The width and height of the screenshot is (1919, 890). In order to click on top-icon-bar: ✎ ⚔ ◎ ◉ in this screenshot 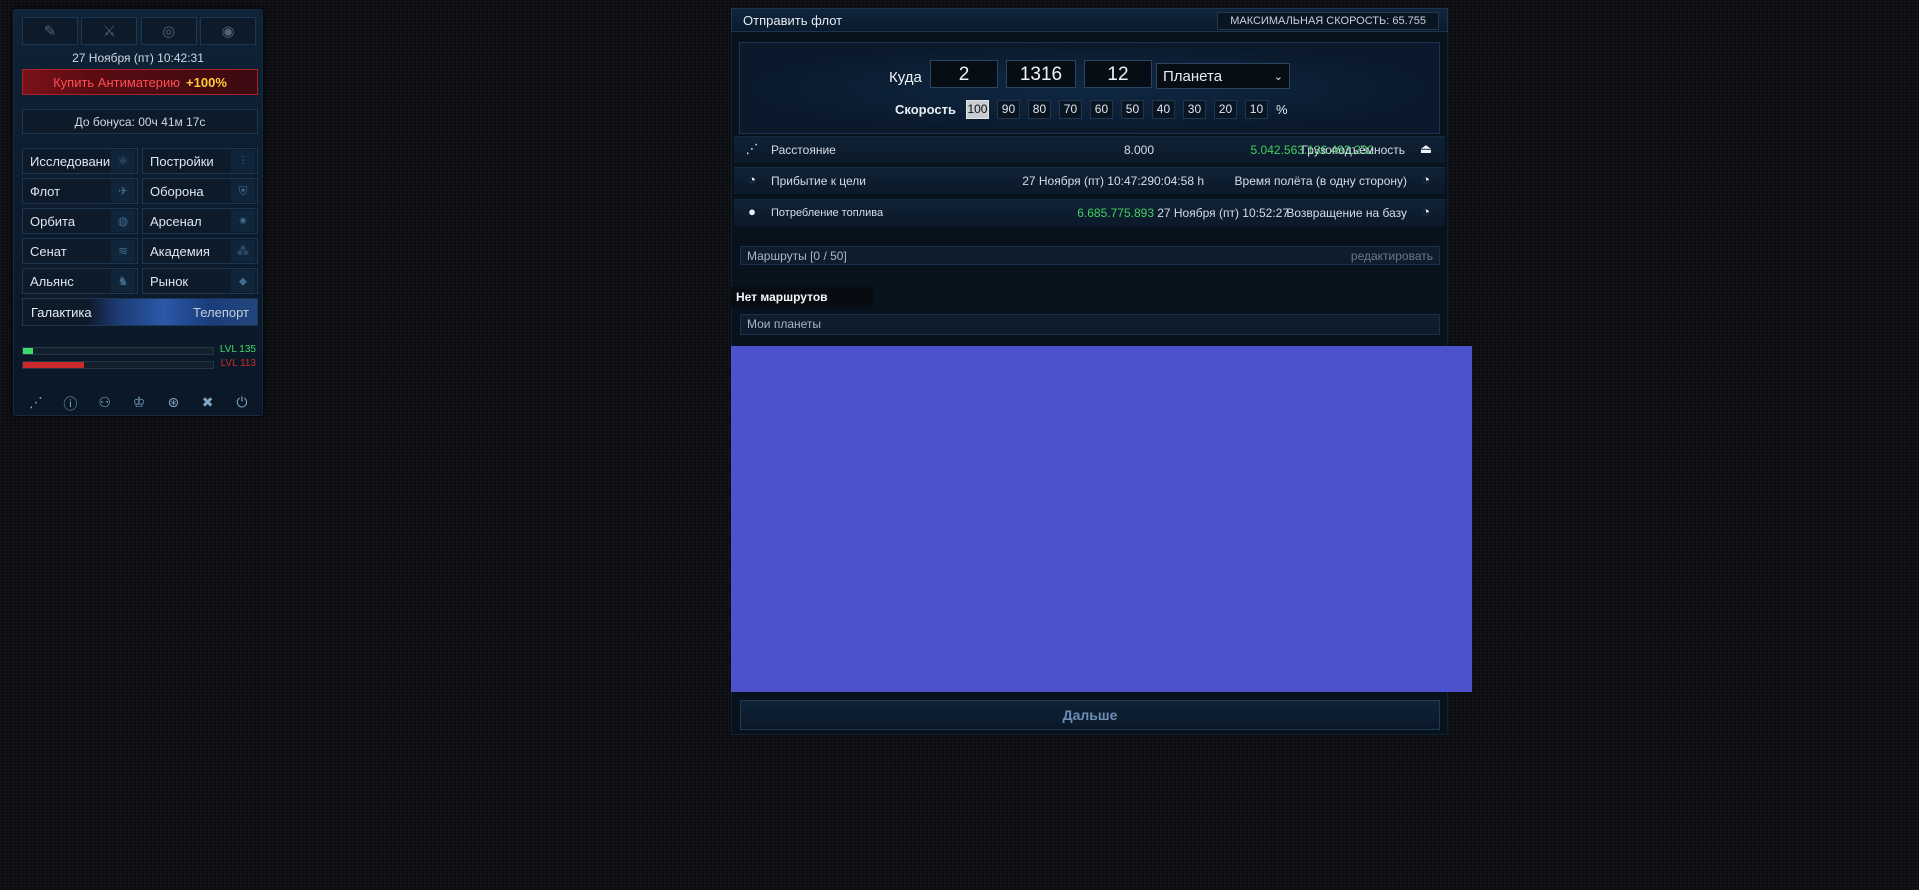, I will do `click(139, 31)`.